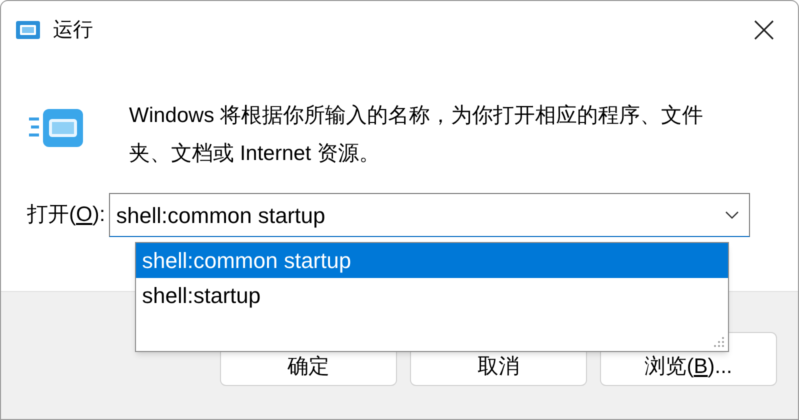 The width and height of the screenshot is (799, 420). What do you see at coordinates (28, 30) in the screenshot?
I see `window-icon` at bounding box center [28, 30].